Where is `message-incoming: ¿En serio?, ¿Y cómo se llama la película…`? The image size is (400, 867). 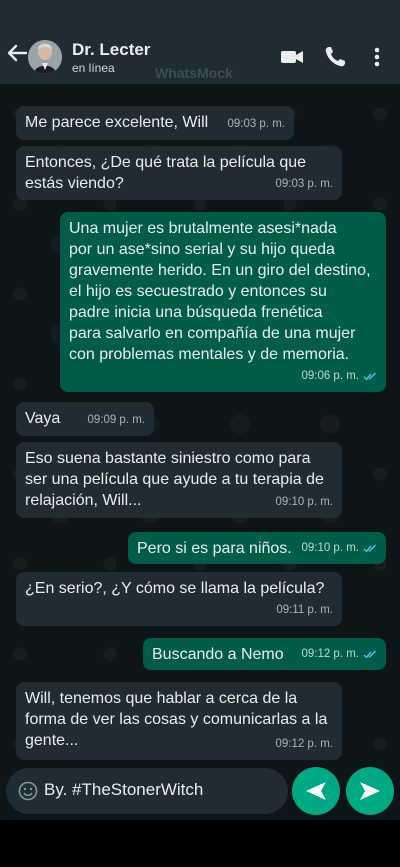
message-incoming: ¿En serio?, ¿Y cómo se llama la película… is located at coordinates (179, 599).